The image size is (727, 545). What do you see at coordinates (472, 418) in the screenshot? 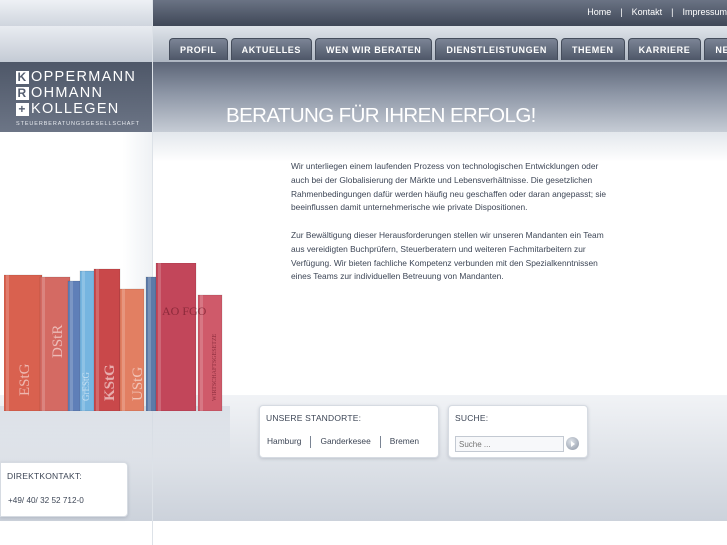
I see `search-title: SUCHE:` at bounding box center [472, 418].